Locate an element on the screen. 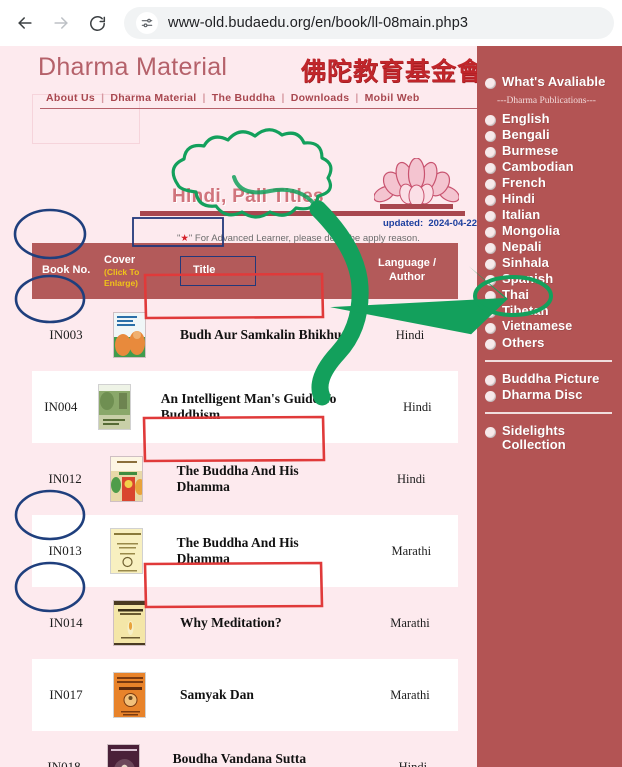  sidebar-item-label: Dharma Disc is located at coordinates (542, 394).